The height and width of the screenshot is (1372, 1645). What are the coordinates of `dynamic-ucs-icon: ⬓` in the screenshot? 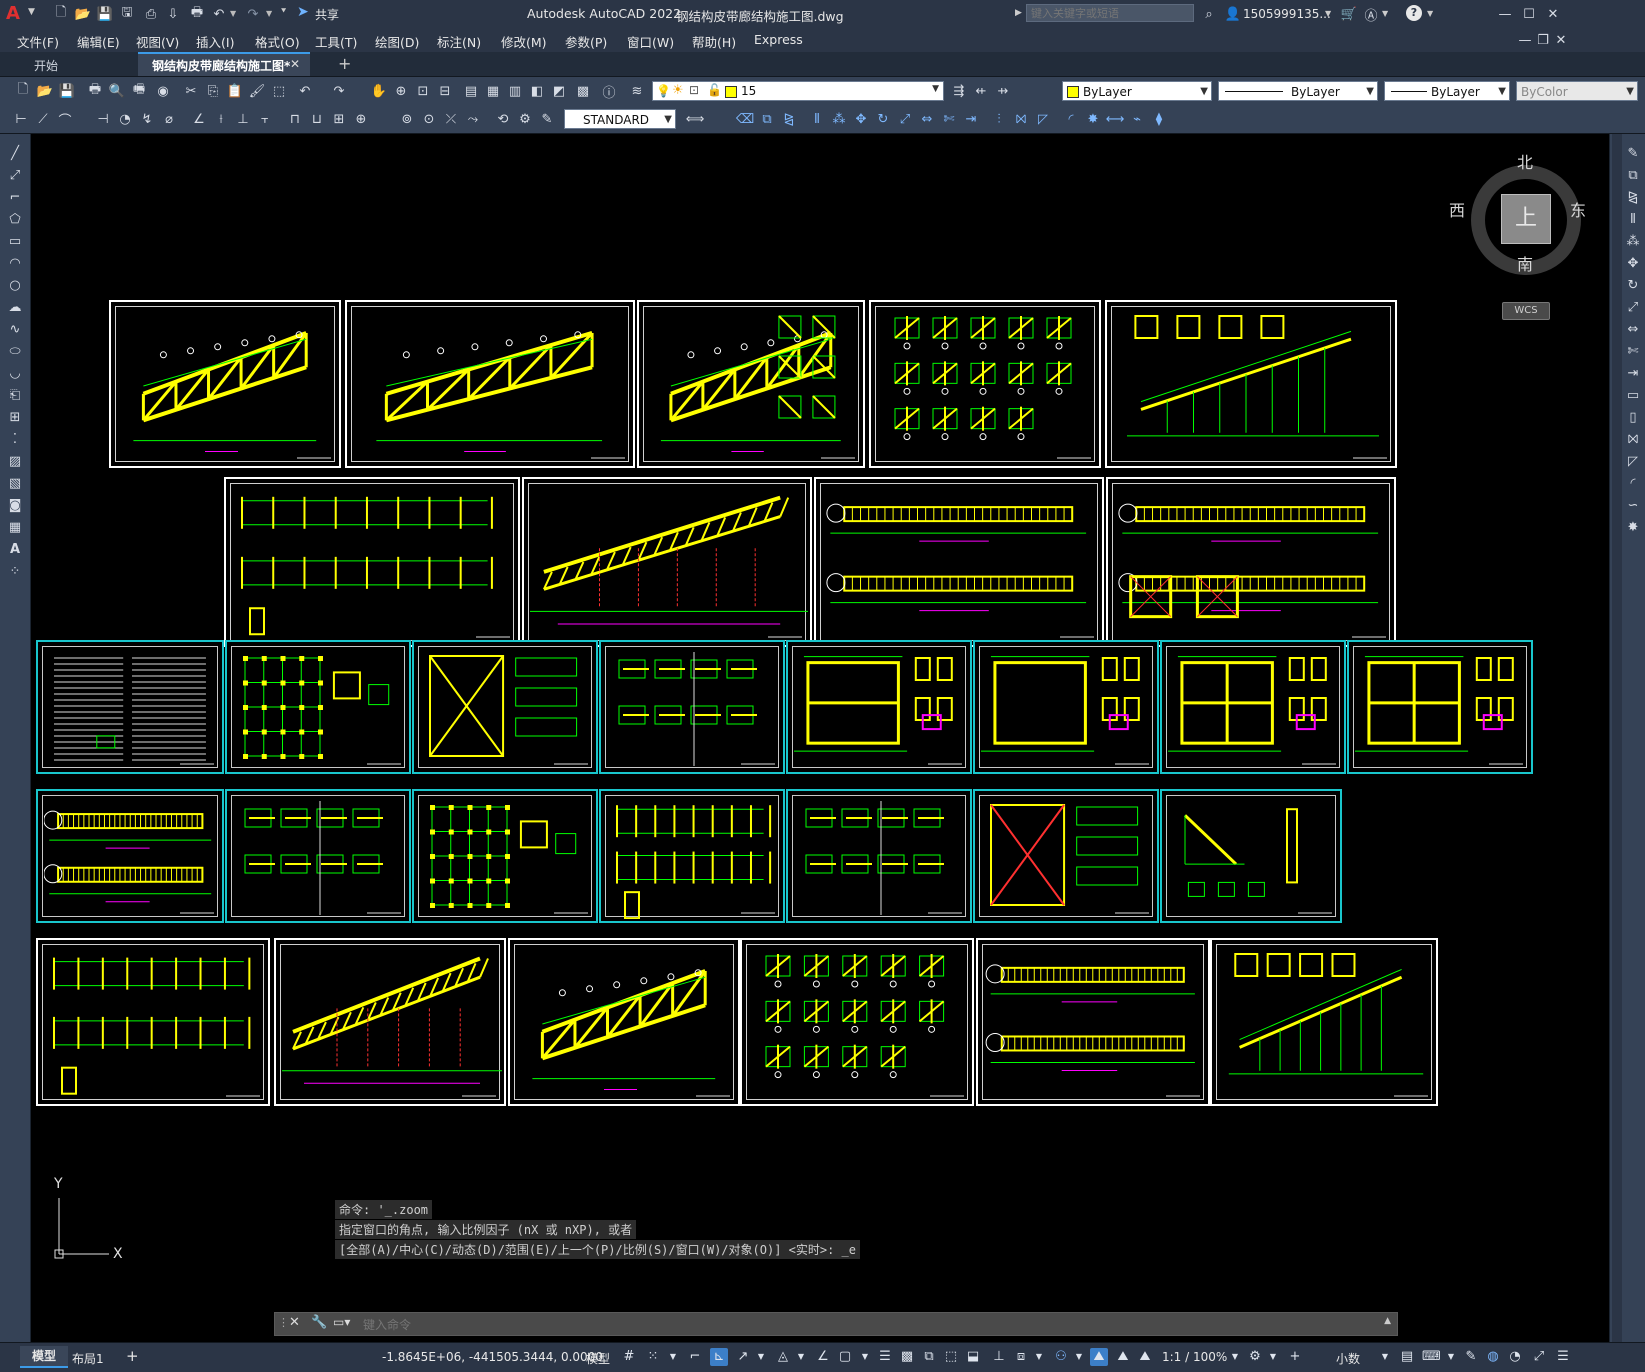 It's located at (973, 1357).